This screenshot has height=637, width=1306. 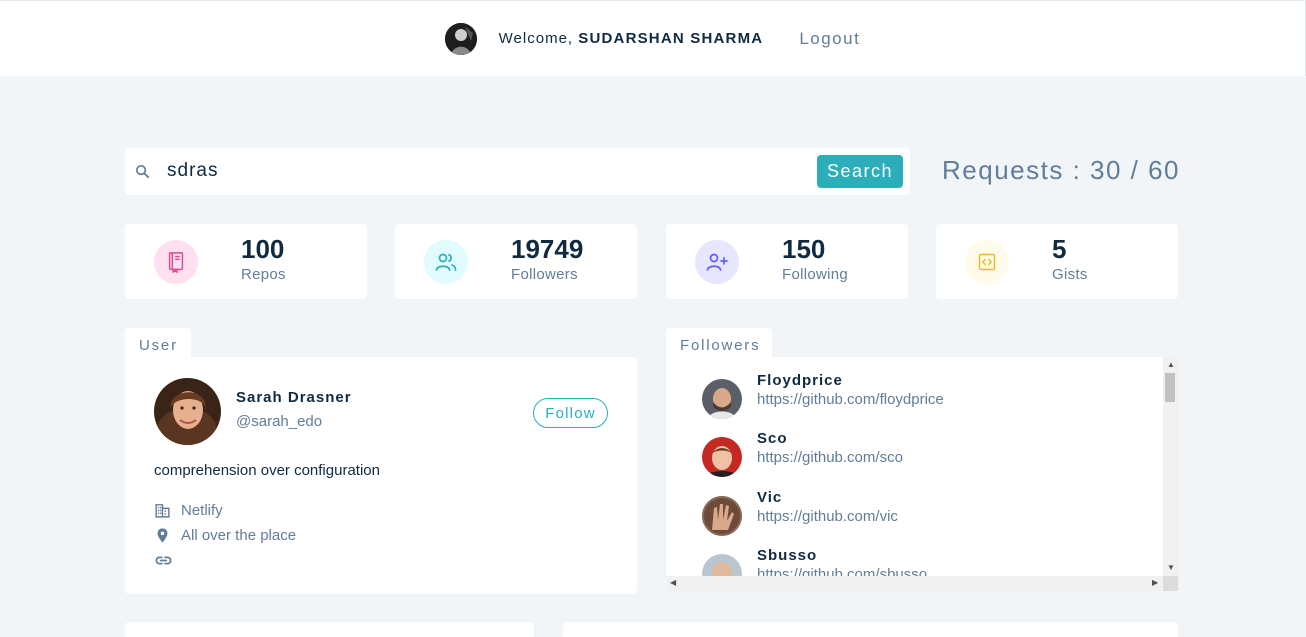 What do you see at coordinates (815, 274) in the screenshot?
I see `following-label: Following` at bounding box center [815, 274].